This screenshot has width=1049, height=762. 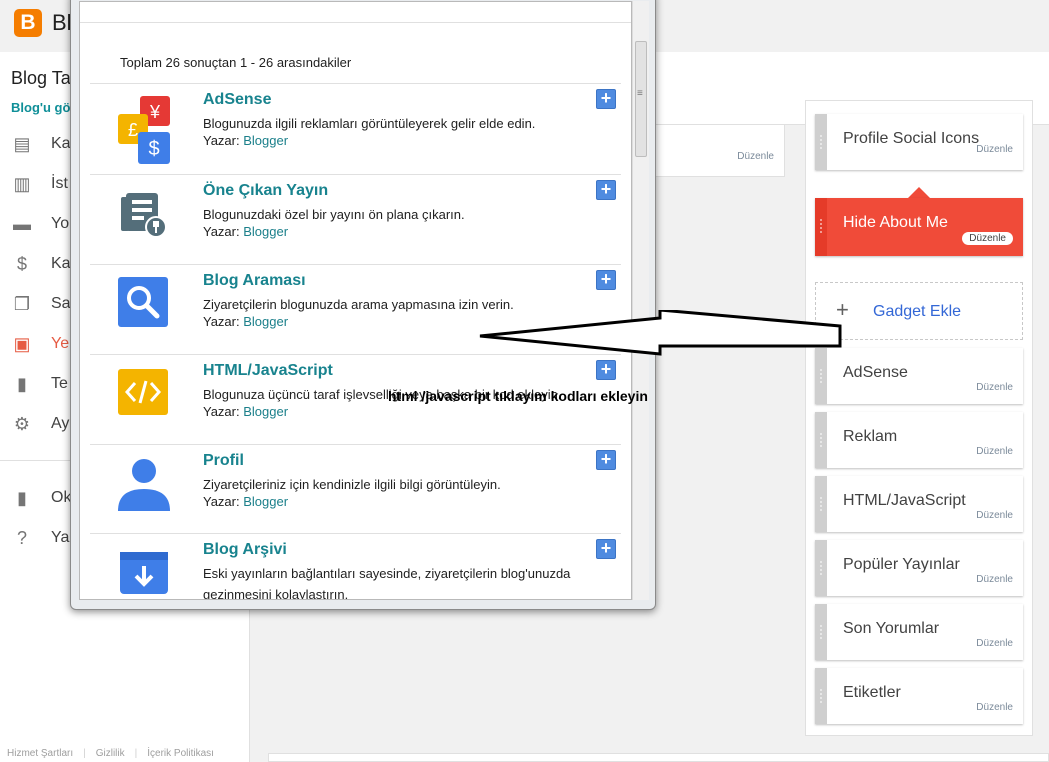 What do you see at coordinates (22, 304) in the screenshot?
I see `pages-icon: ❐` at bounding box center [22, 304].